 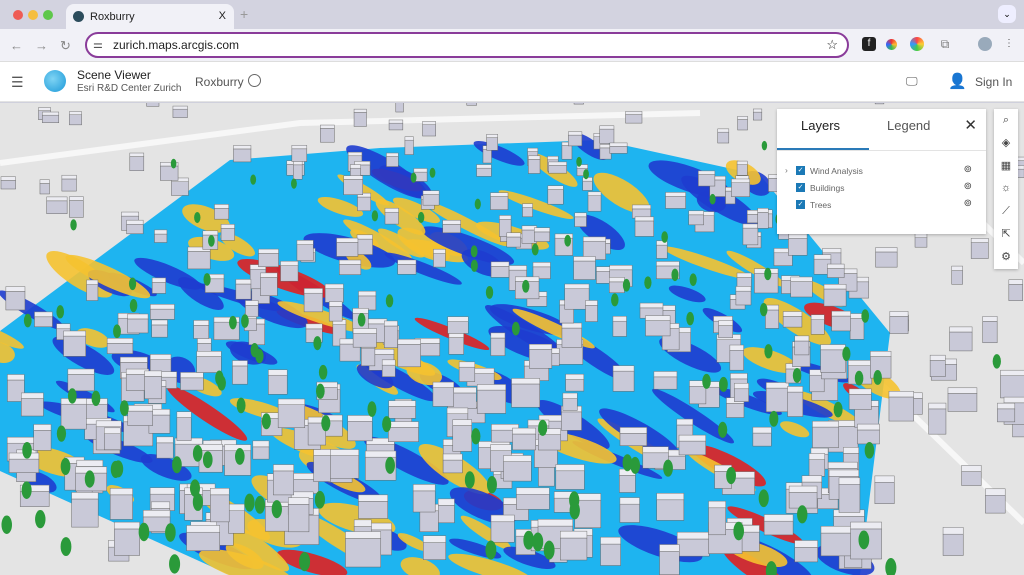 What do you see at coordinates (1006, 166) in the screenshot?
I see `basemap-icon: ▦` at bounding box center [1006, 166].